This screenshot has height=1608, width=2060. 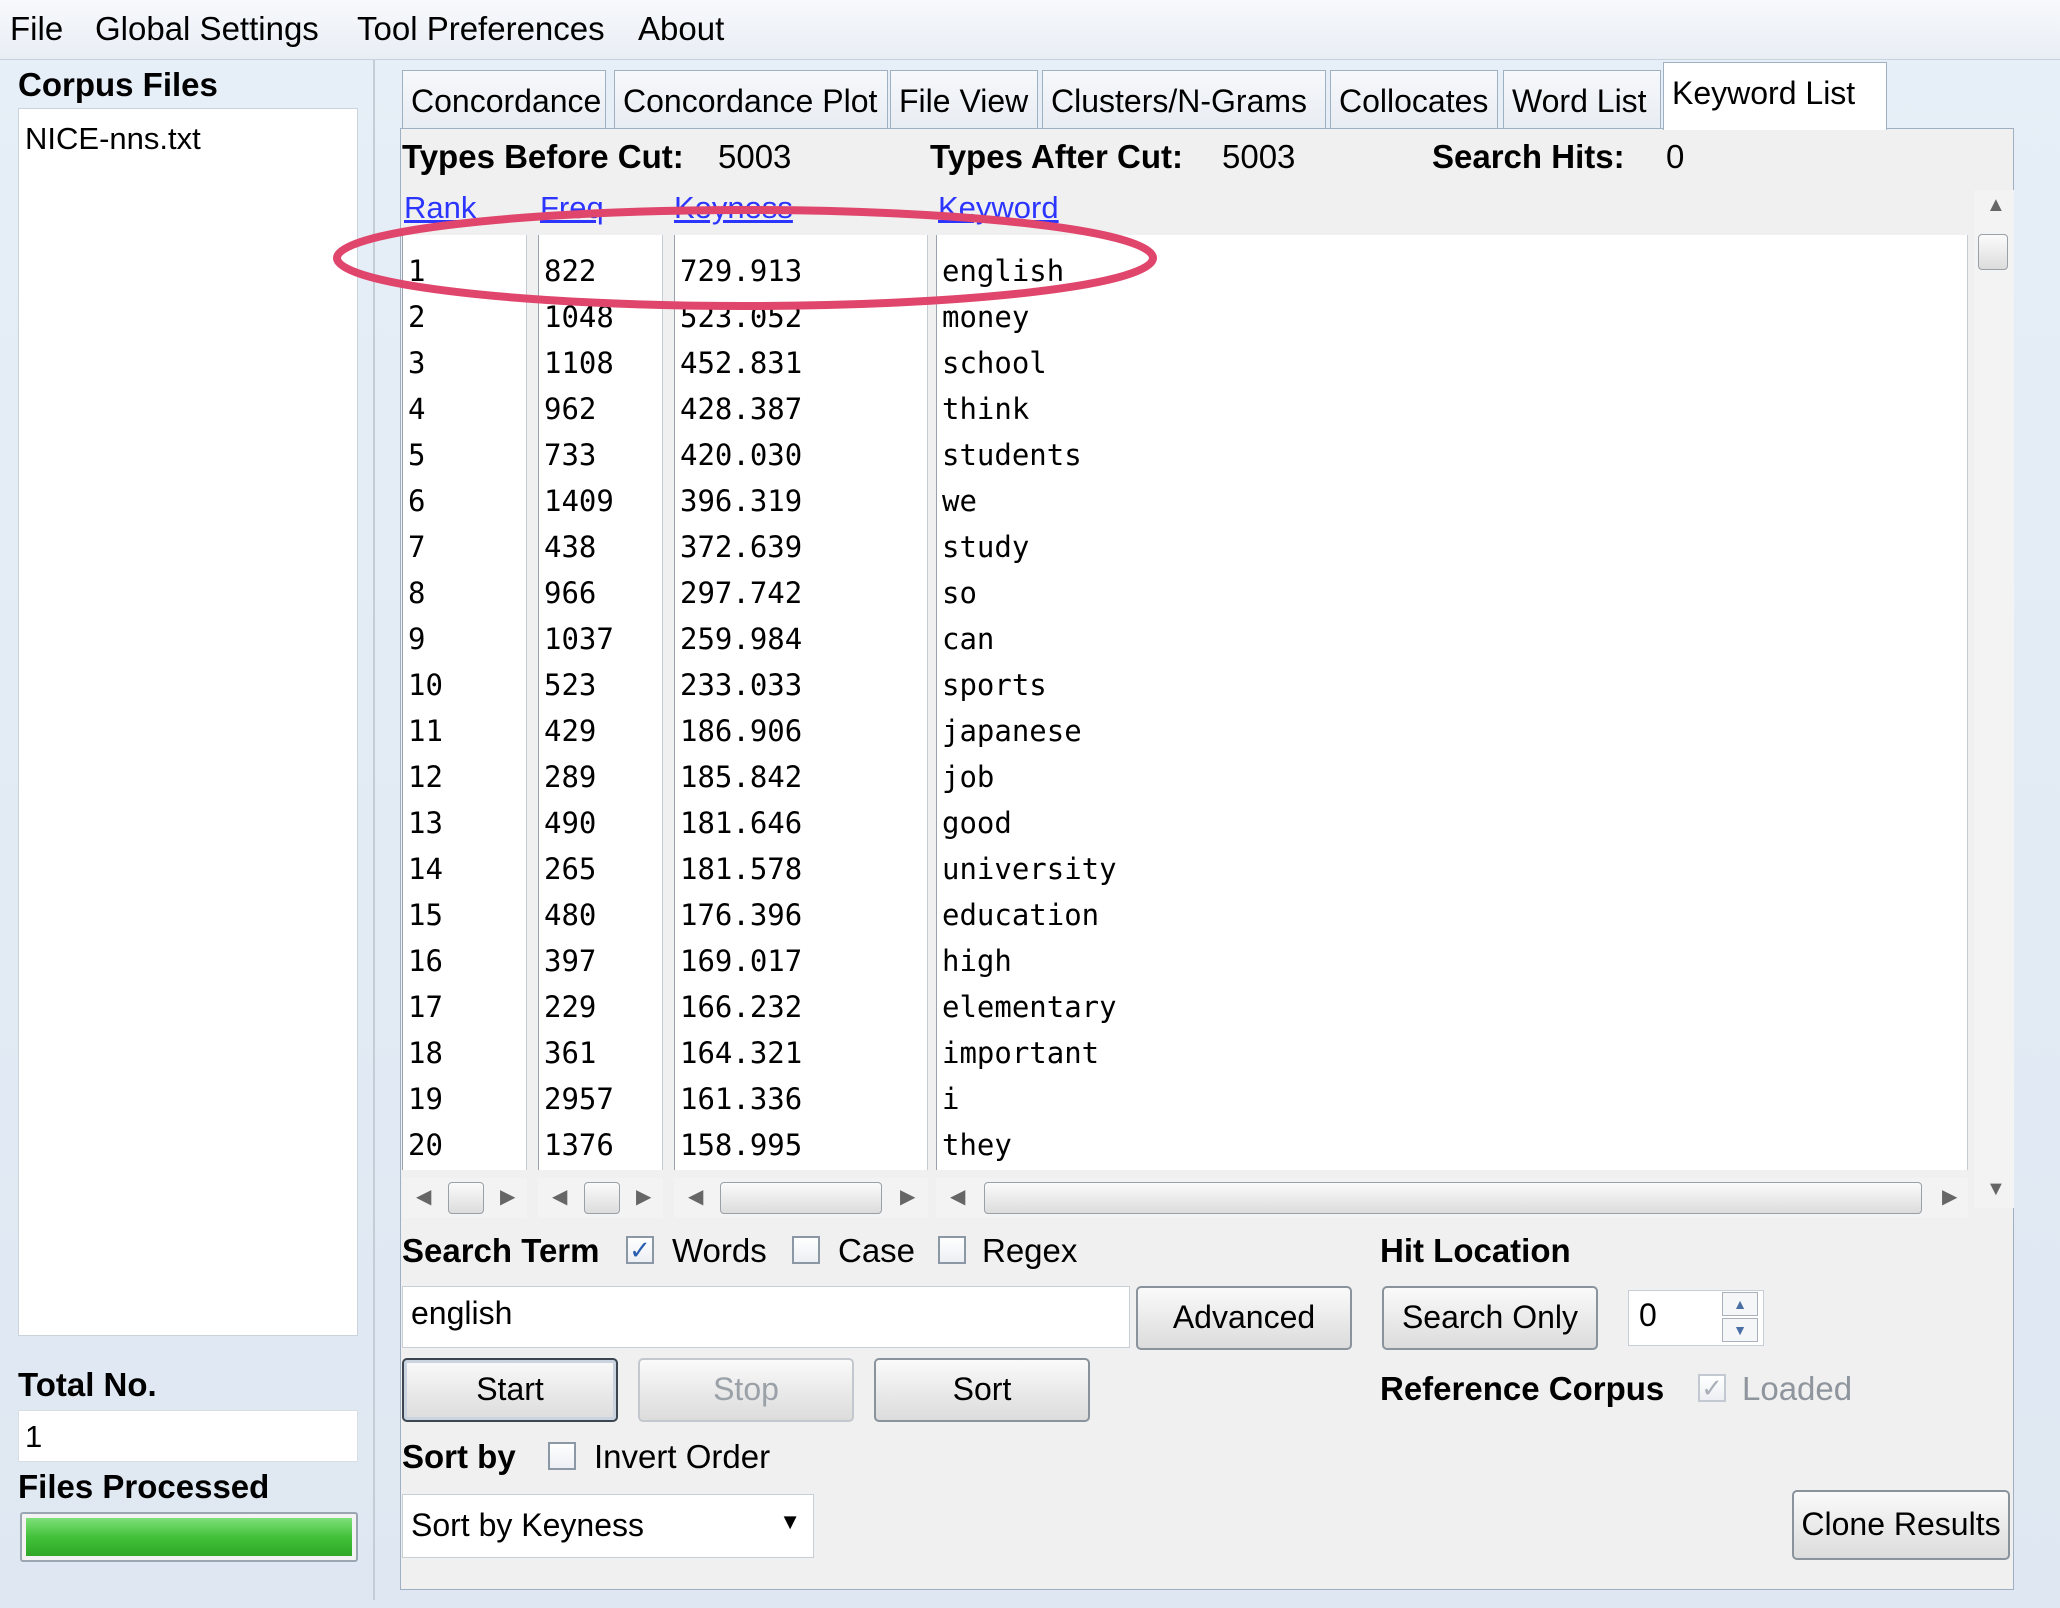 What do you see at coordinates (464, 1198) in the screenshot?
I see `rank-hscrollbar: ◀ ▶` at bounding box center [464, 1198].